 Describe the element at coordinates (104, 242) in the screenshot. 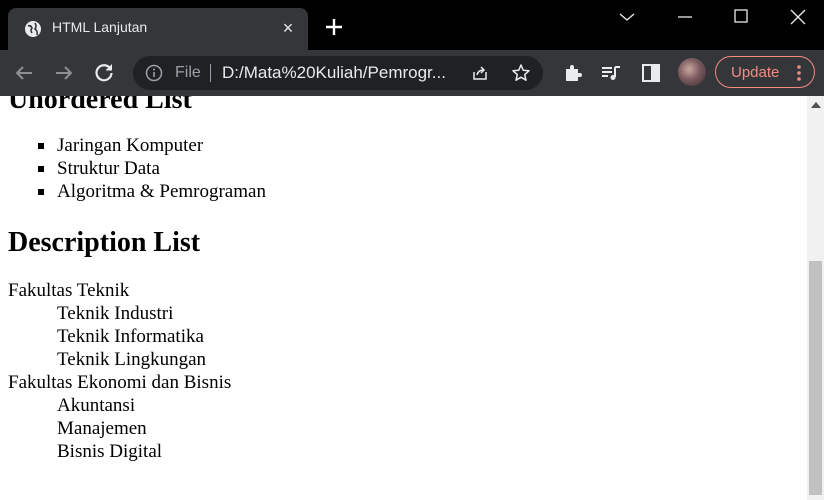

I see `description-list-heading: Description List` at that location.